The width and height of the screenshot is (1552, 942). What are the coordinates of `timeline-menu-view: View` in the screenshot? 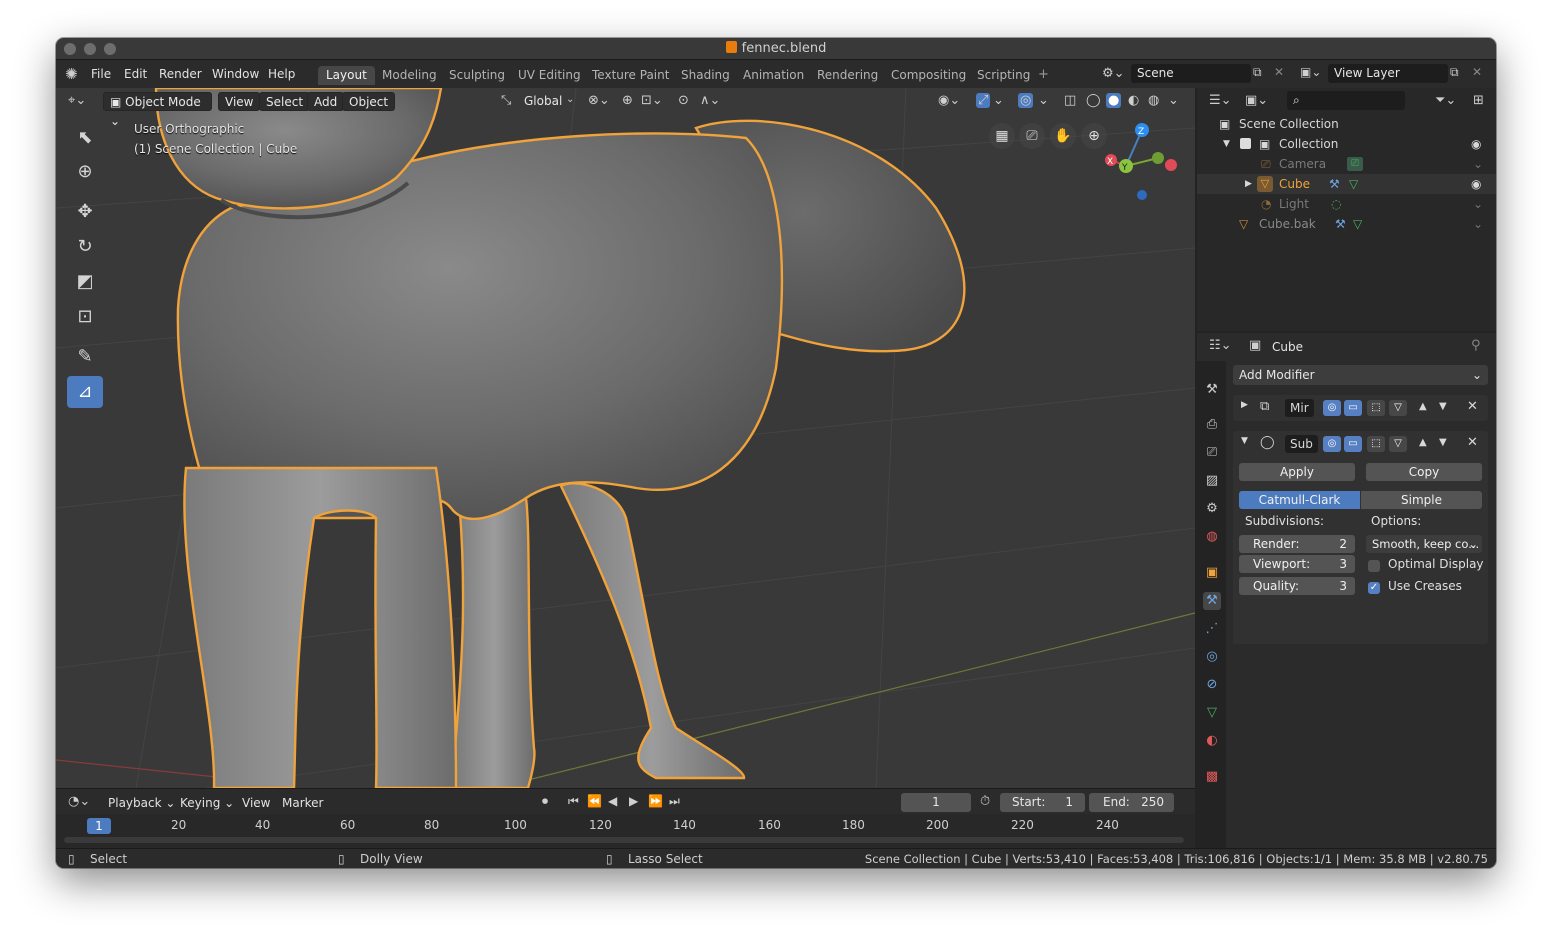 It's located at (256, 803).